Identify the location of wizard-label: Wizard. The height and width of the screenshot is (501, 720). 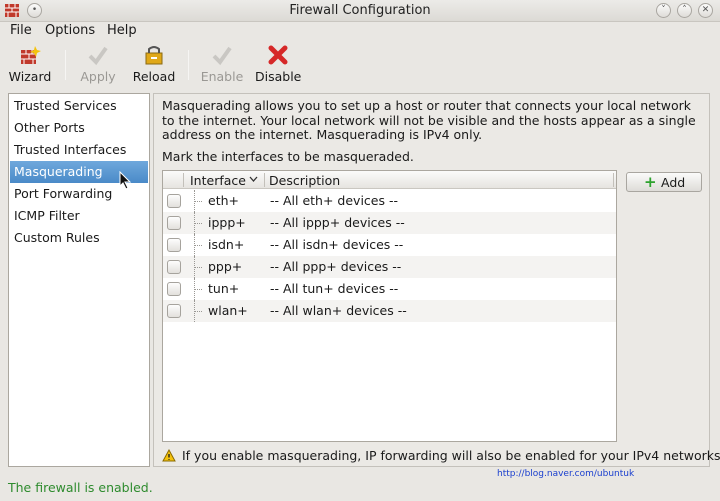
(30, 76).